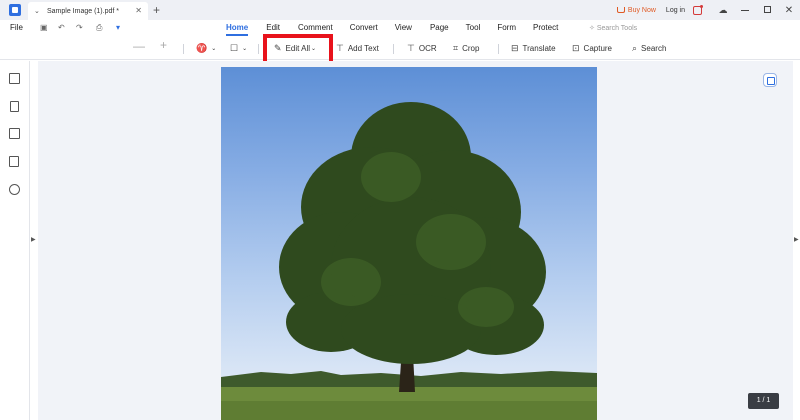  What do you see at coordinates (708, 10) in the screenshot?
I see `title-actions: Buy Now Log in ☁ ✕` at bounding box center [708, 10].